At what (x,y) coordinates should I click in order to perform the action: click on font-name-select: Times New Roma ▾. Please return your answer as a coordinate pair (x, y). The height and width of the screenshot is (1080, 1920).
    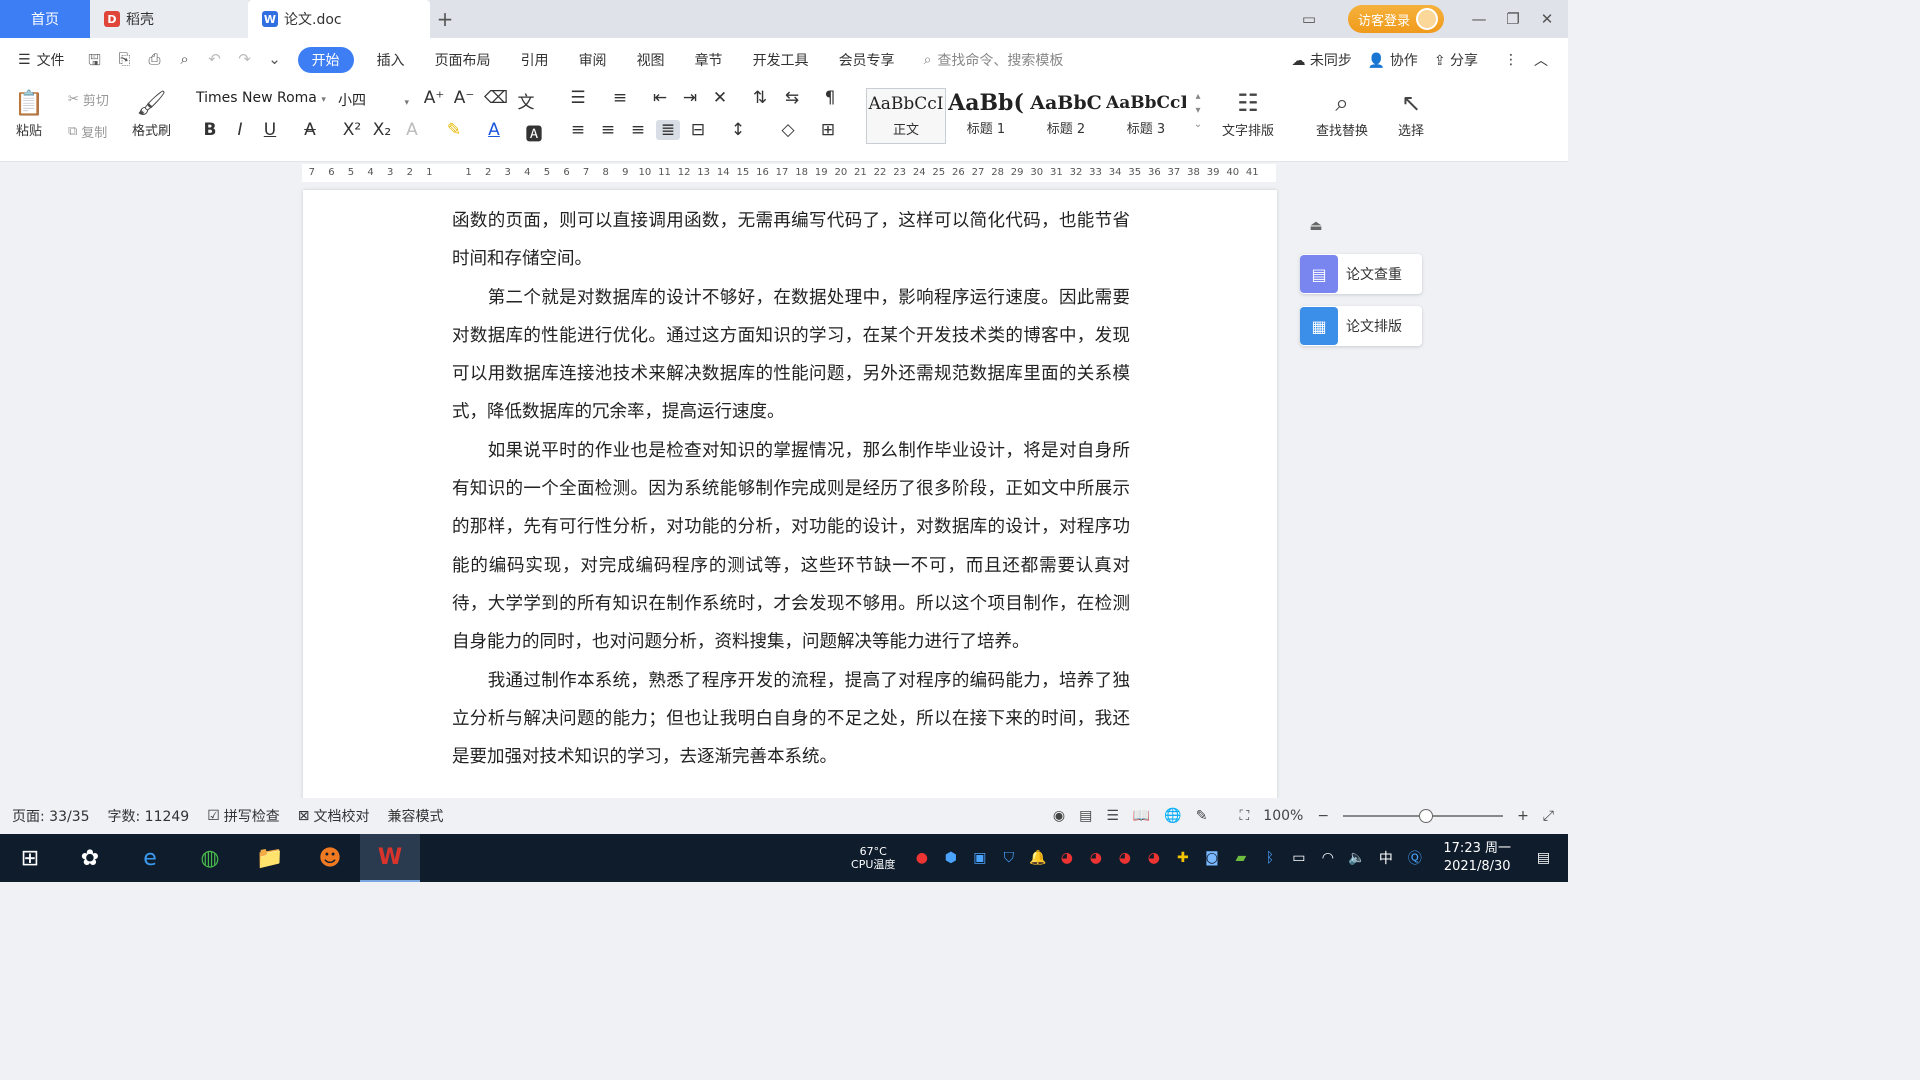
    Looking at the image, I should click on (264, 98).